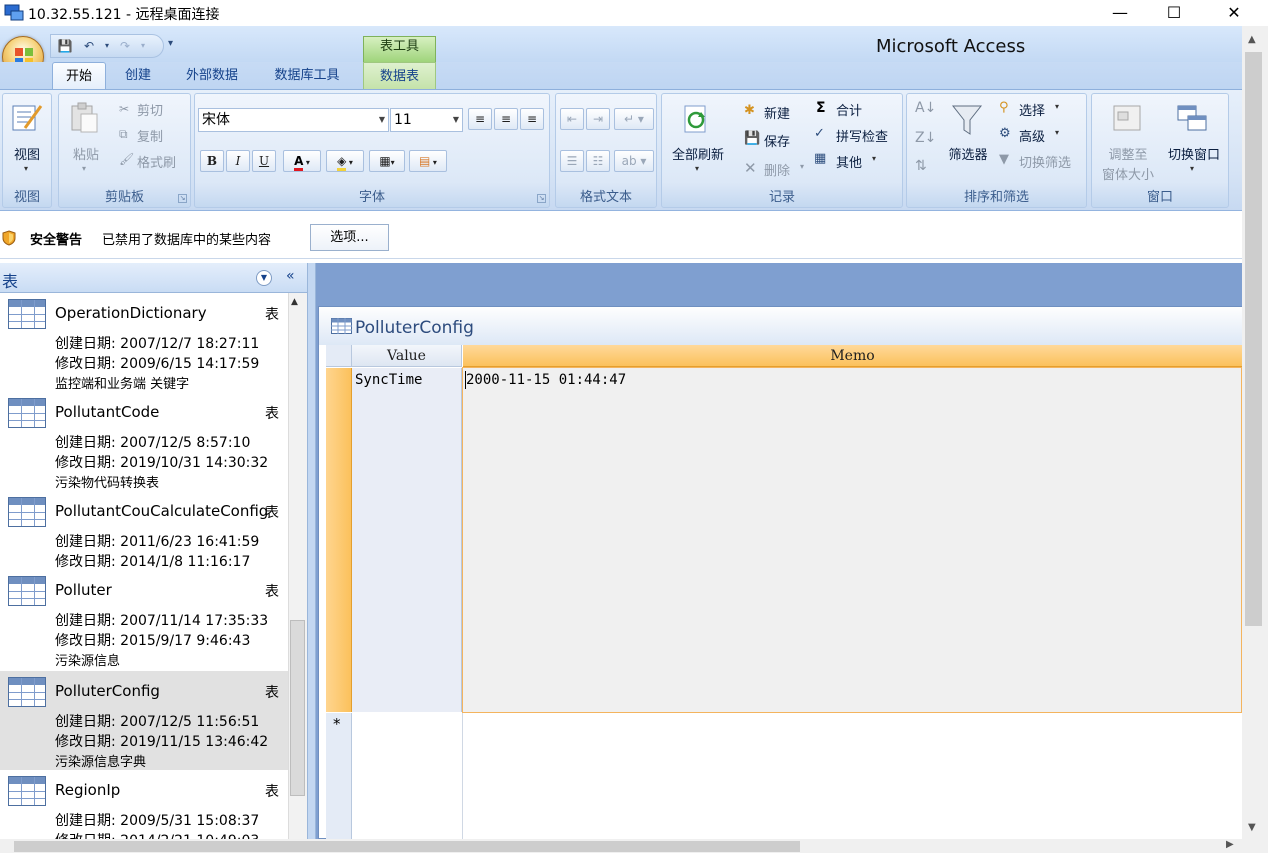 The width and height of the screenshot is (1268, 853). Describe the element at coordinates (238, 161) in the screenshot. I see `italic-button: I` at that location.